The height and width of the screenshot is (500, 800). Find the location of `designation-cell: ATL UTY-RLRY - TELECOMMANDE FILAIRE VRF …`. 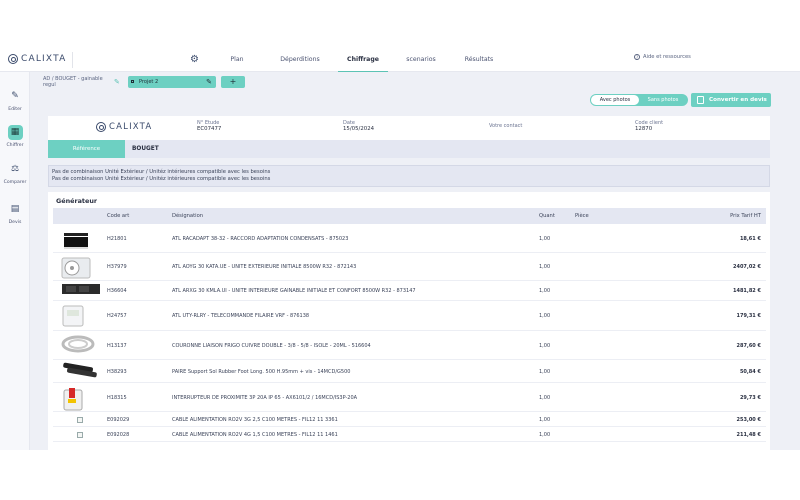

designation-cell: ATL UTY-RLRY - TELECOMMANDE FILAIRE VRF … is located at coordinates (241, 316).